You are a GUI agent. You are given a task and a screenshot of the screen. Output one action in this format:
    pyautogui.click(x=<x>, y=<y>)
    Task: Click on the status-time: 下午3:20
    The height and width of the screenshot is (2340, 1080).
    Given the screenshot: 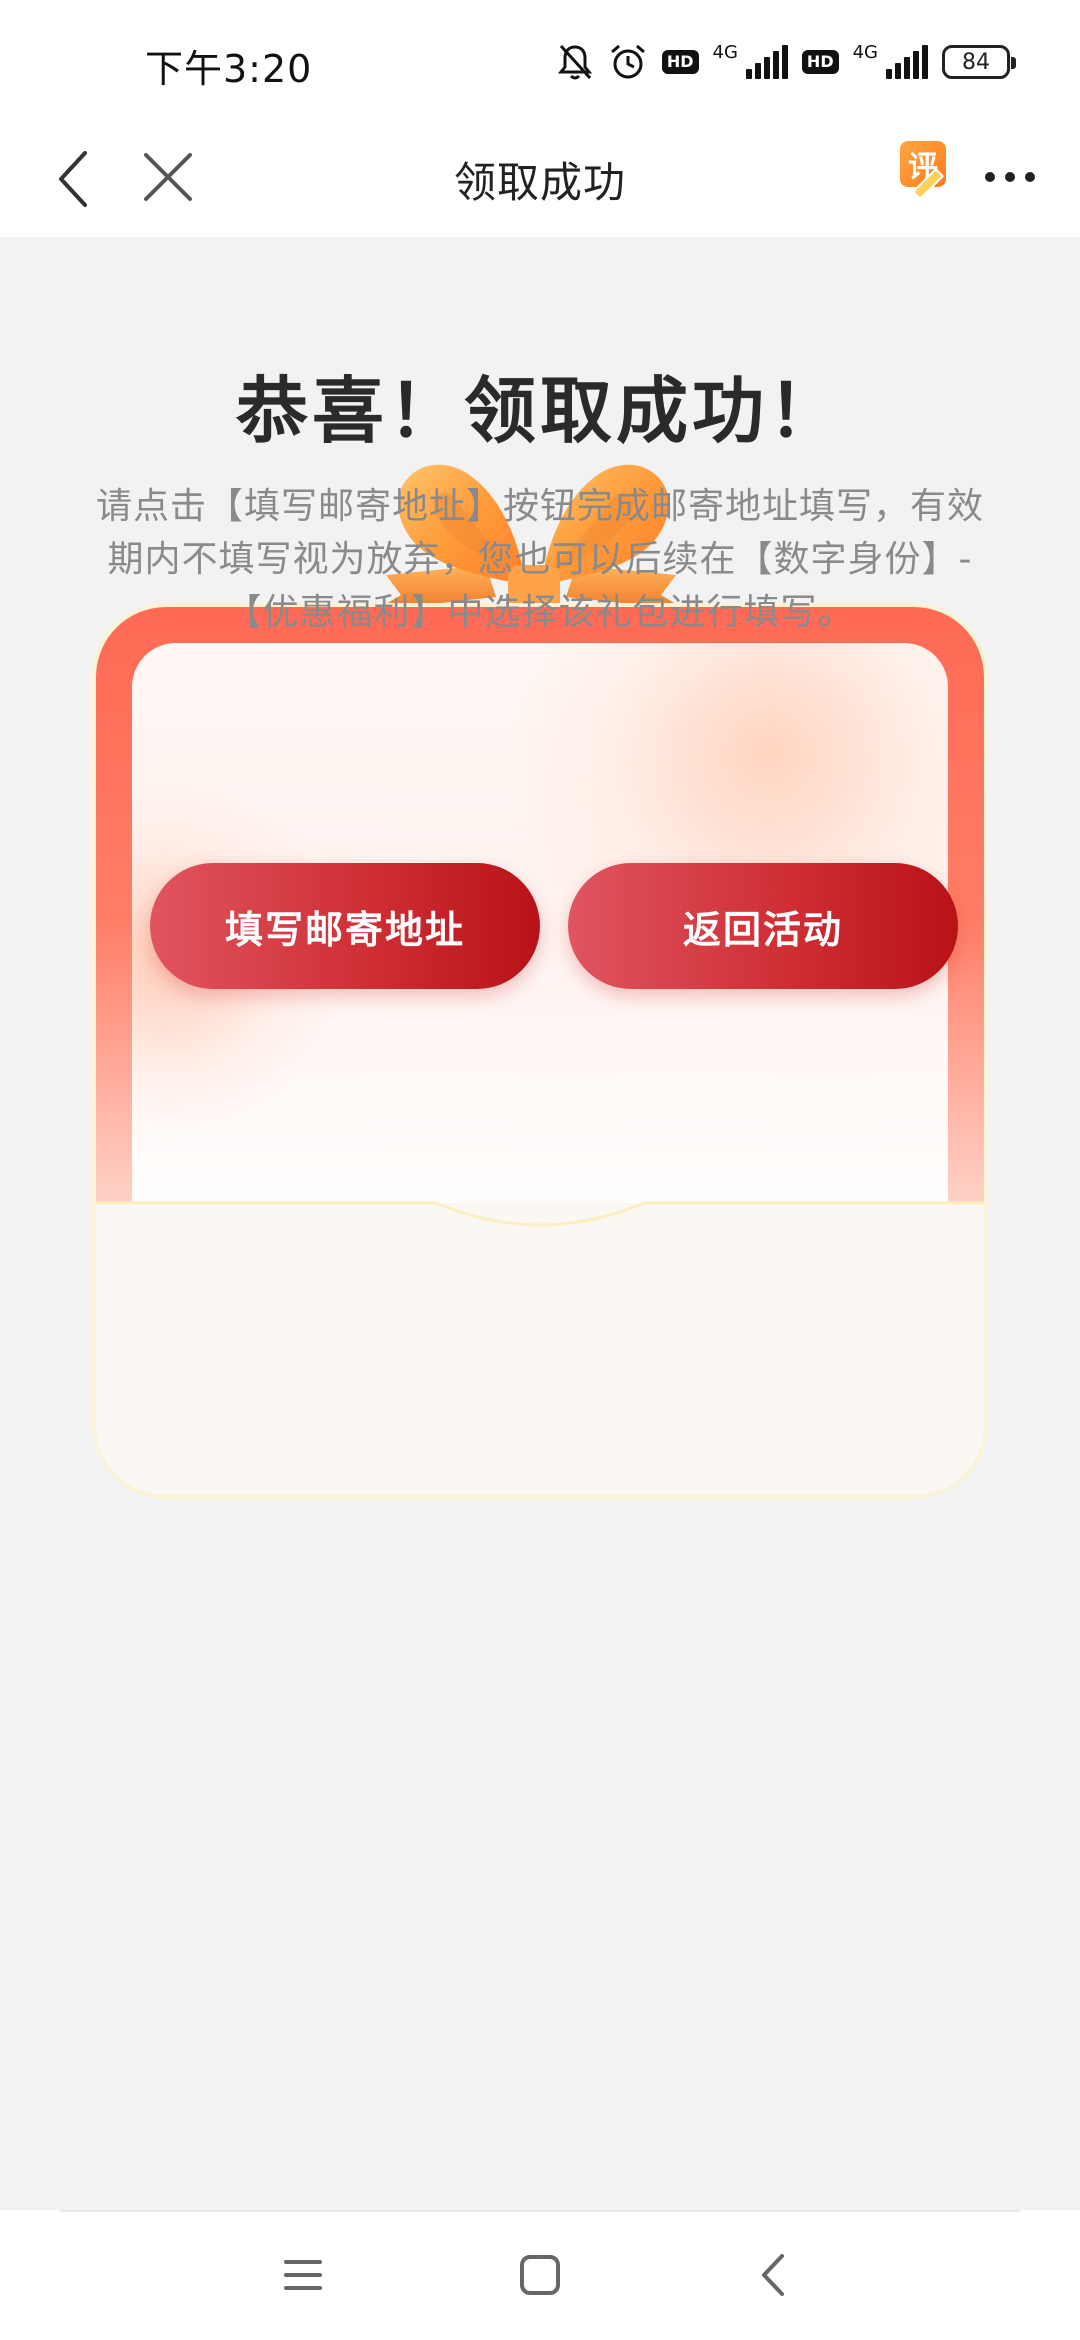 What is the action you would take?
    pyautogui.click(x=229, y=69)
    